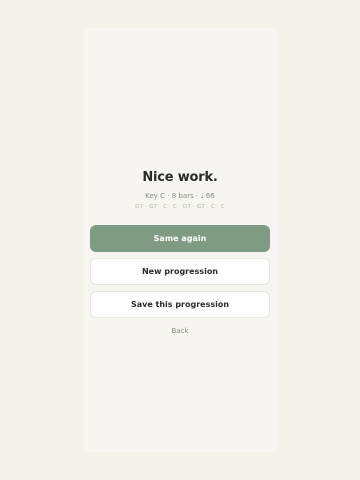  What do you see at coordinates (180, 196) in the screenshot?
I see `session-meta: Key C · 8 bars · ♩ 66` at bounding box center [180, 196].